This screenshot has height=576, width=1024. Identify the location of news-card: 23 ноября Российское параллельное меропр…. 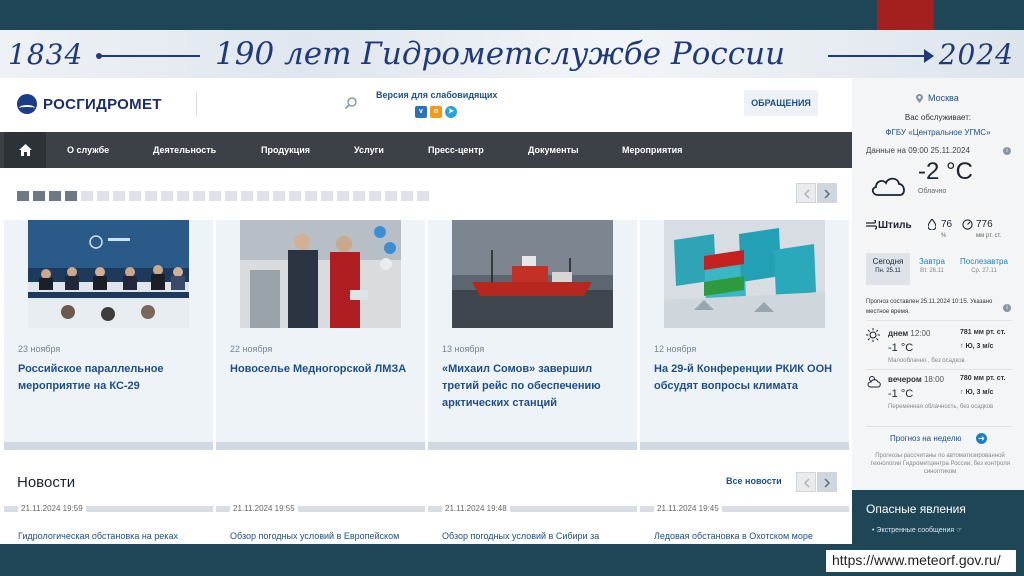
(108, 335).